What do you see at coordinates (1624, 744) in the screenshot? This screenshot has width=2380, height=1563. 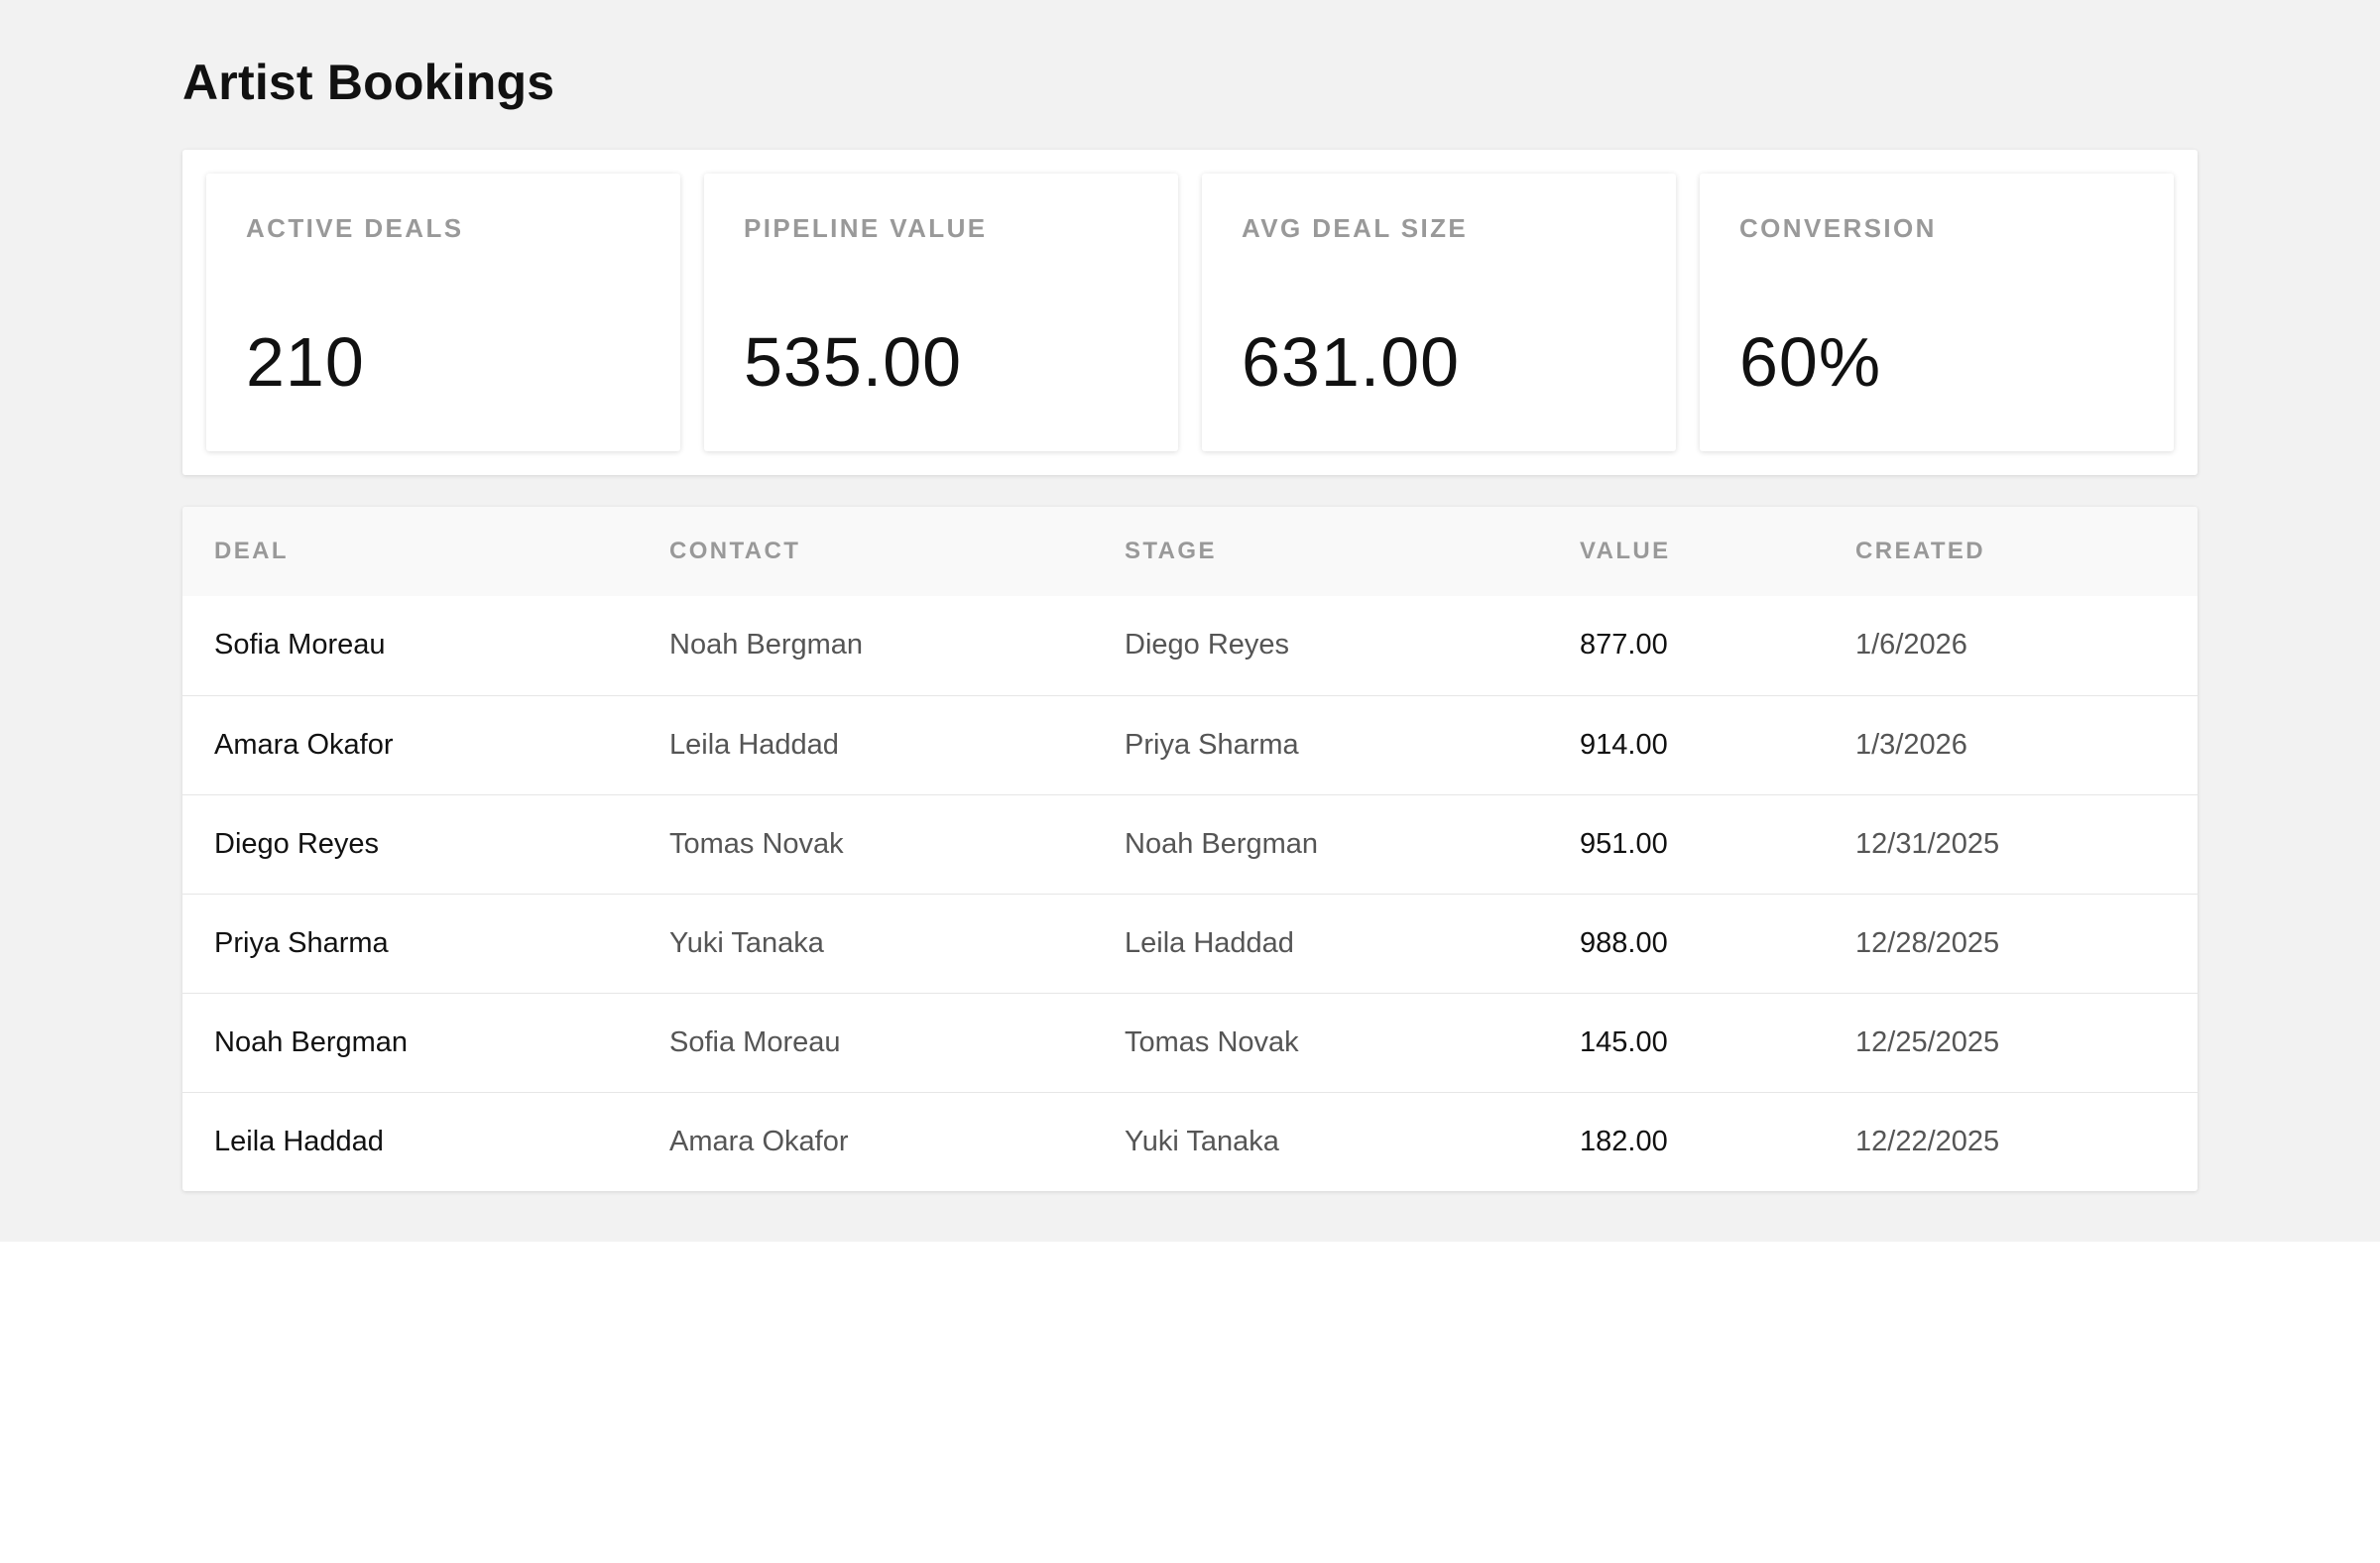 I see `cell-value: 914.00` at bounding box center [1624, 744].